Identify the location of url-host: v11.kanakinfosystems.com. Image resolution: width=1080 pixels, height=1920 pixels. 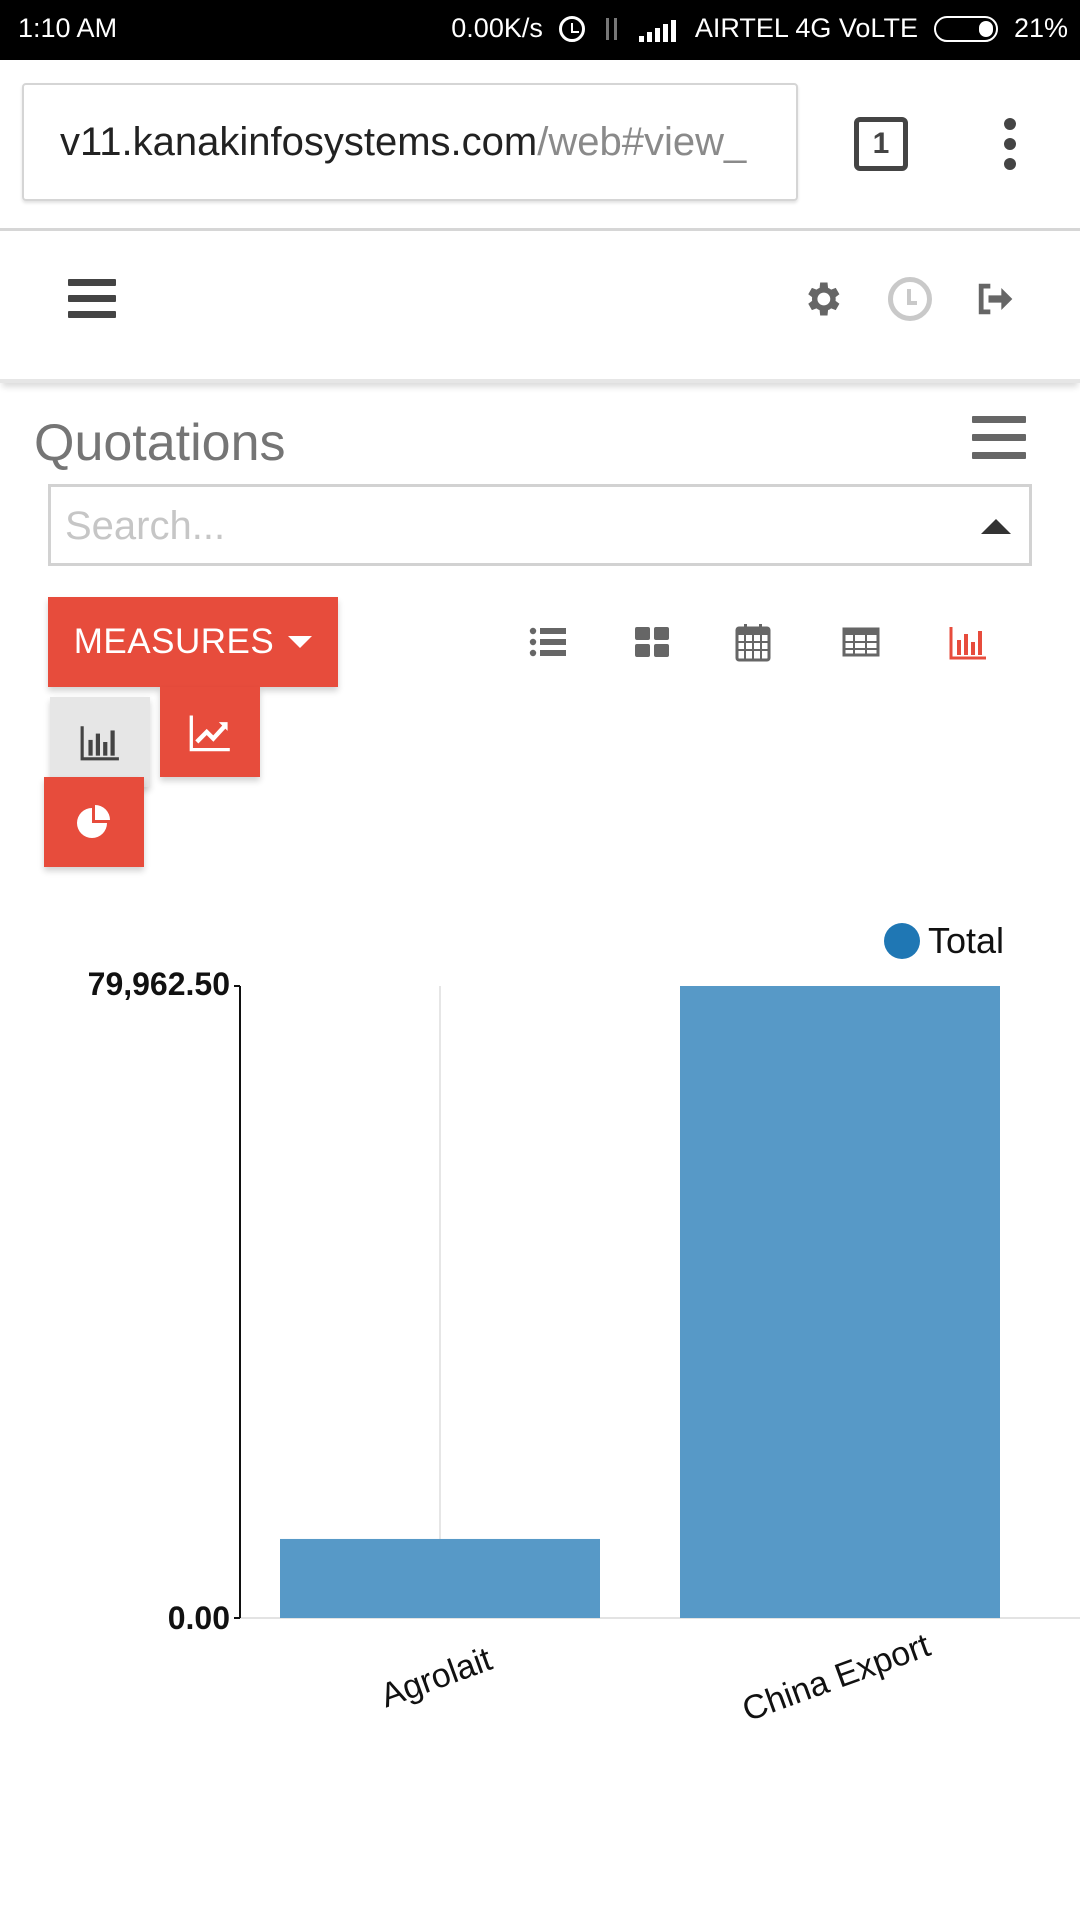
(299, 141).